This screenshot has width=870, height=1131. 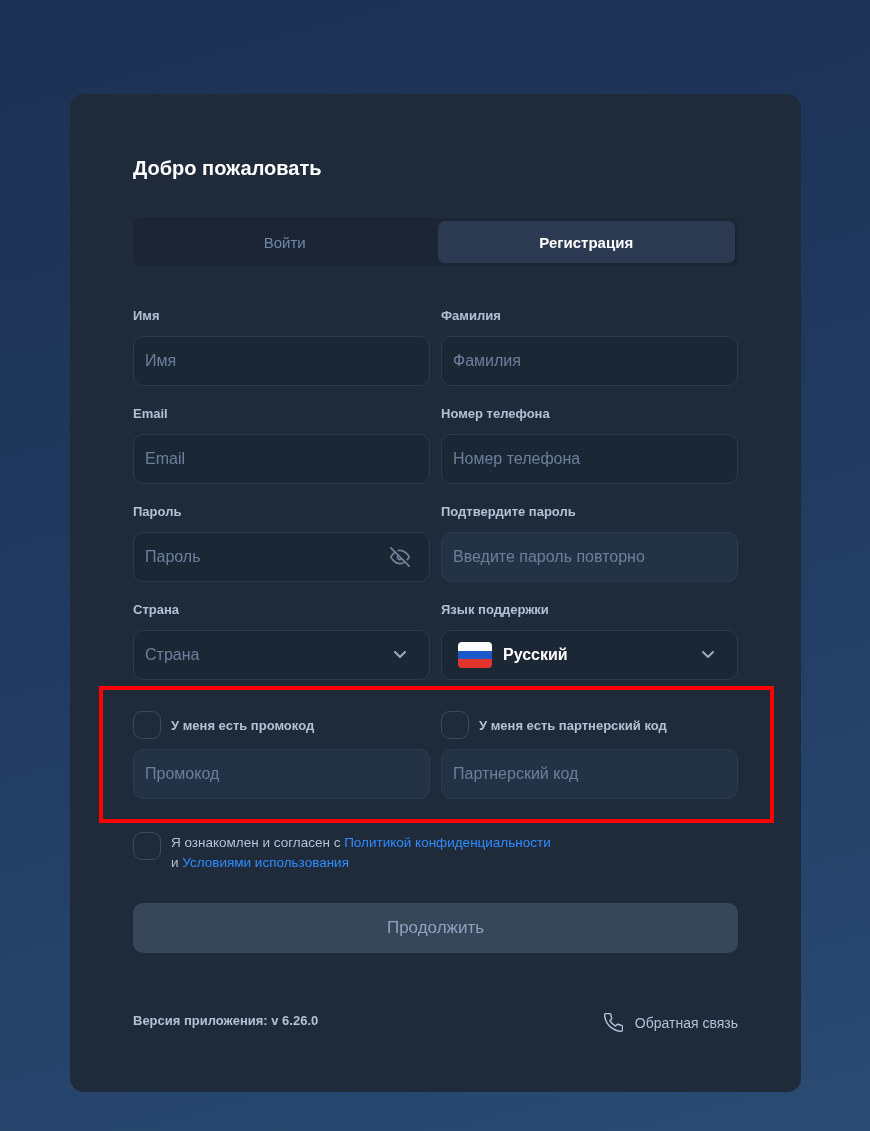 I want to click on version-text: Версия приложения: v 6.26.0, so click(x=226, y=1020).